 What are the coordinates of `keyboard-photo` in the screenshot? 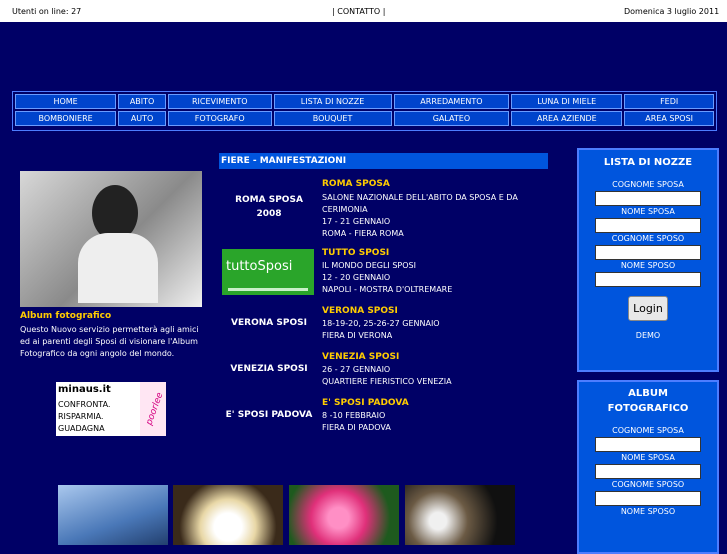 It's located at (113, 515).